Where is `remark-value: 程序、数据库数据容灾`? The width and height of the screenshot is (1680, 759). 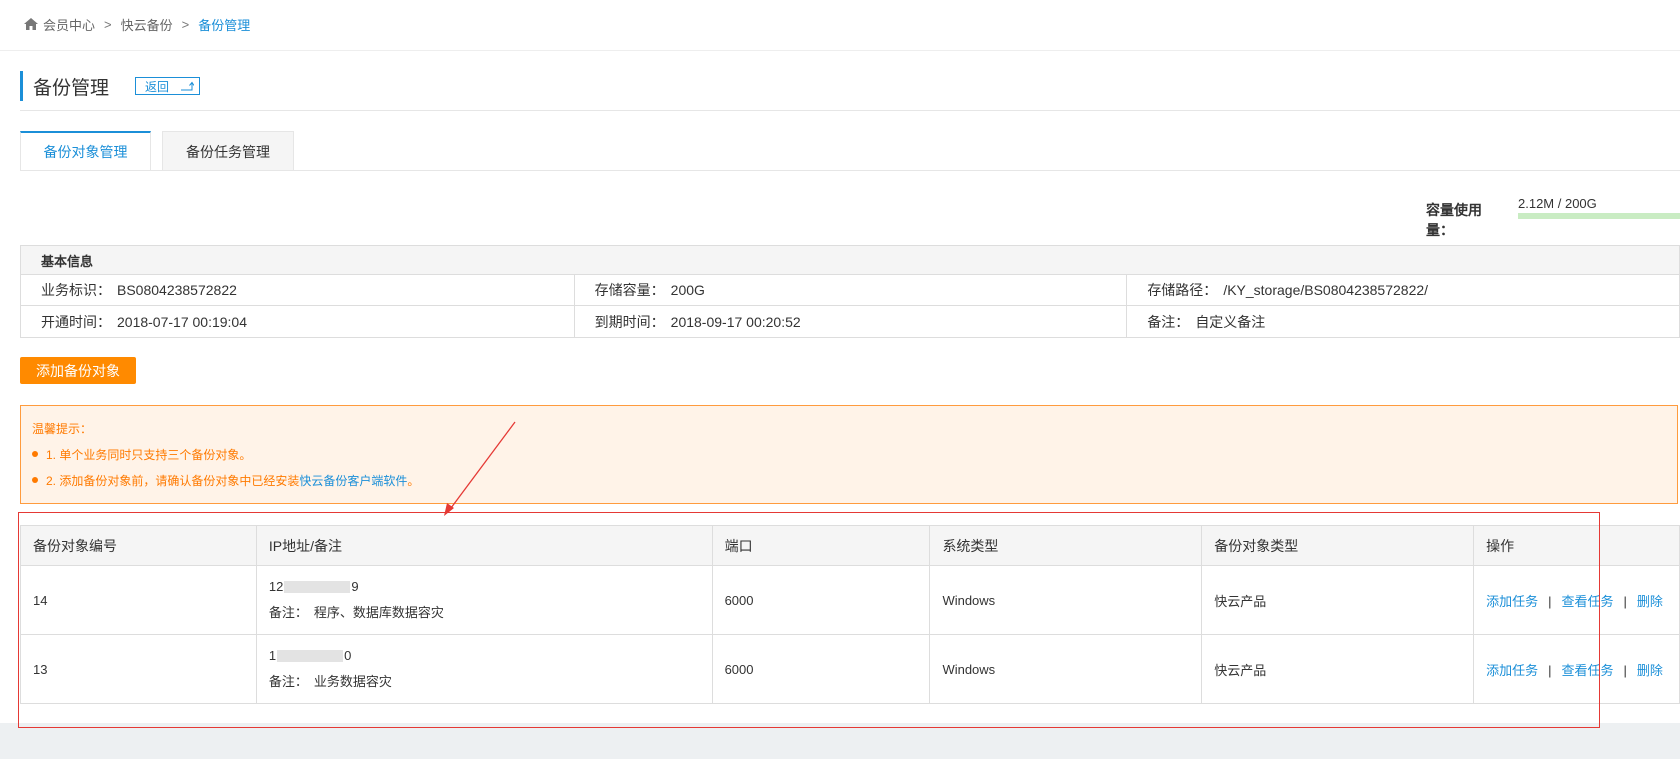
remark-value: 程序、数据库数据容灾 is located at coordinates (378, 612).